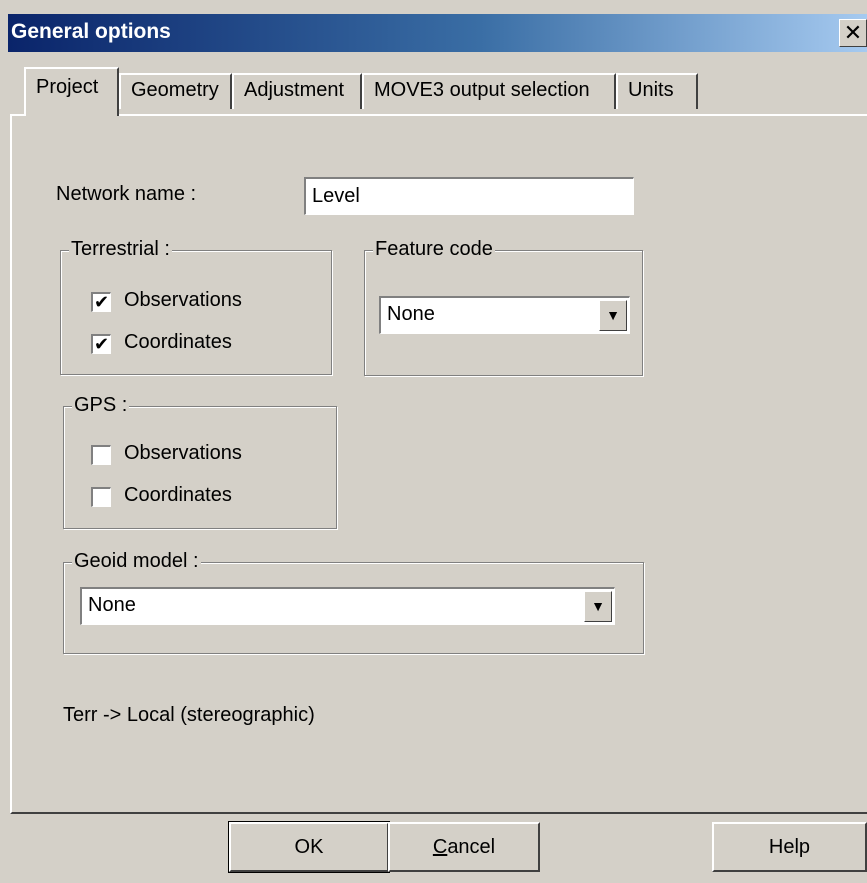  What do you see at coordinates (126, 194) in the screenshot?
I see `network-name-label: Network name :` at bounding box center [126, 194].